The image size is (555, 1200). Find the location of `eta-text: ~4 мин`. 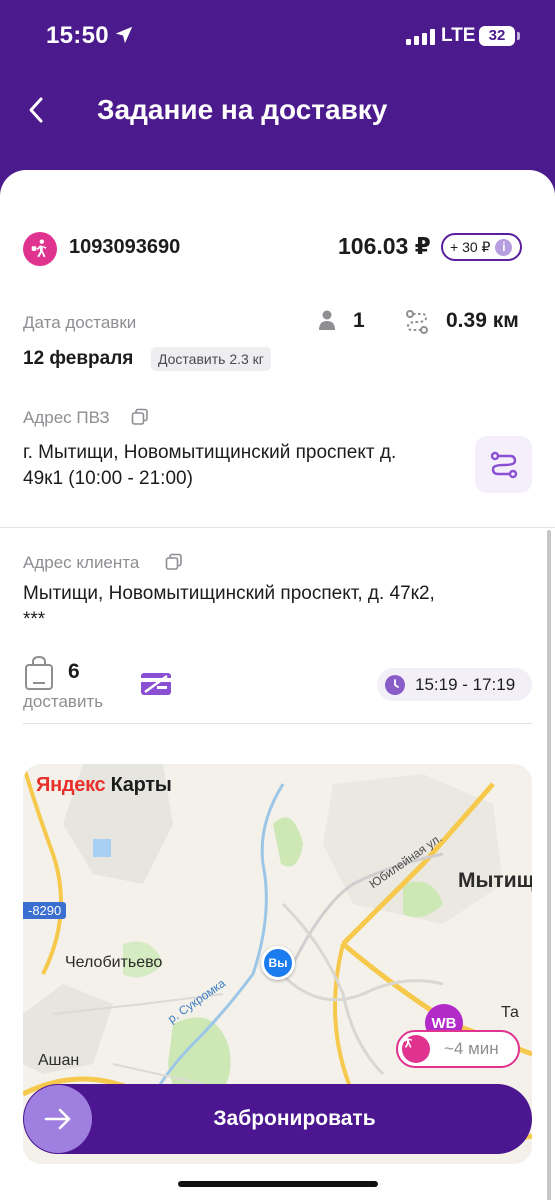

eta-text: ~4 мин is located at coordinates (471, 1048).